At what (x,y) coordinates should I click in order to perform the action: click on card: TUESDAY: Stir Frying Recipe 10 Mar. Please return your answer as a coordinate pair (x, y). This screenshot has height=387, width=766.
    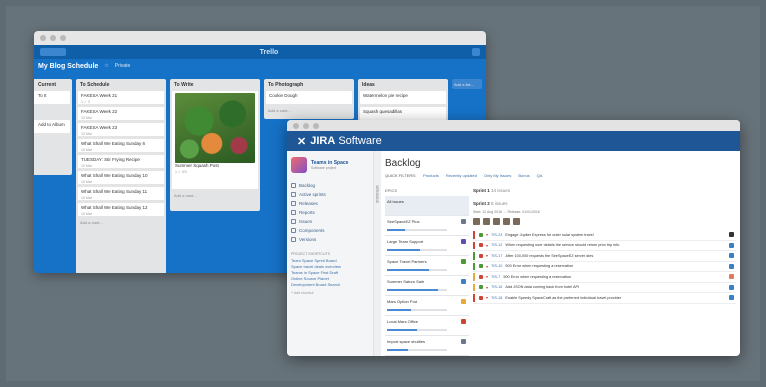
    Looking at the image, I should click on (121, 161).